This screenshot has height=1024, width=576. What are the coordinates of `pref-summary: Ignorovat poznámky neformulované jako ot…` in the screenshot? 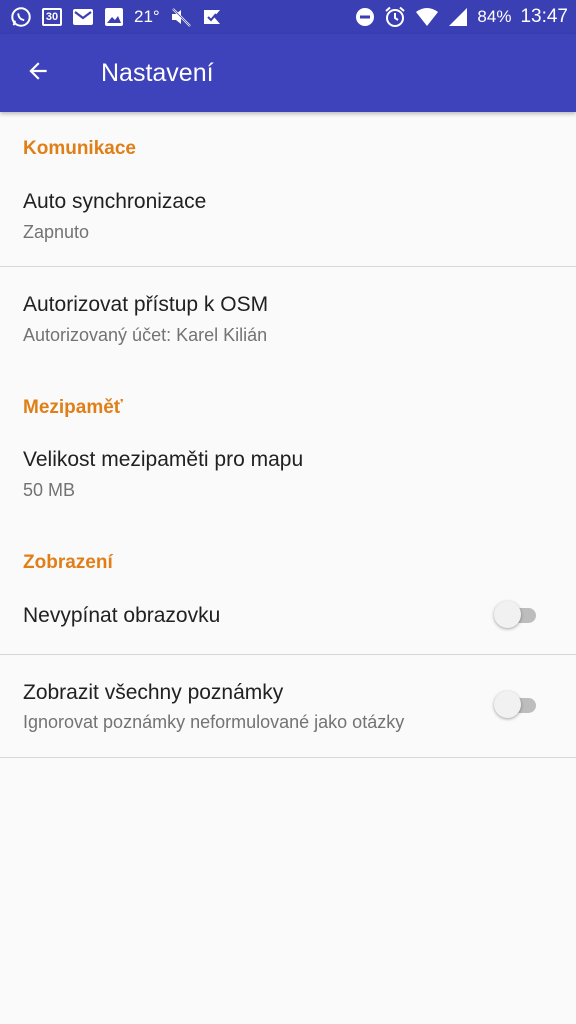 It's located at (214, 722).